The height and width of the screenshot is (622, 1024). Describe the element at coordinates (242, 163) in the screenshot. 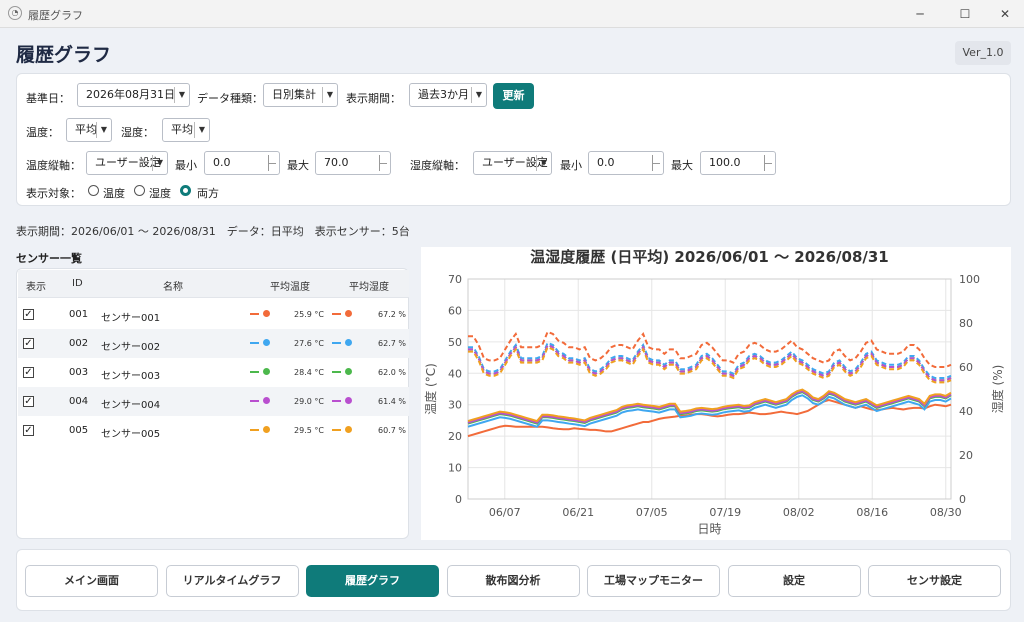

I see `temp-min-input: 0.0` at that location.